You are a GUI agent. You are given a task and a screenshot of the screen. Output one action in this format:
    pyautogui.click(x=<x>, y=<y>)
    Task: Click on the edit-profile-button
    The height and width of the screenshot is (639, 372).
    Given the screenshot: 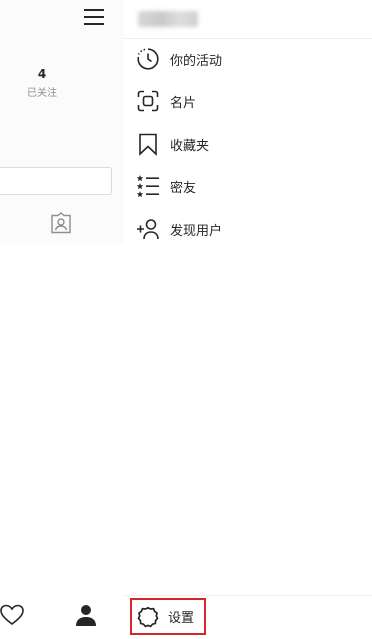 What is the action you would take?
    pyautogui.click(x=56, y=181)
    